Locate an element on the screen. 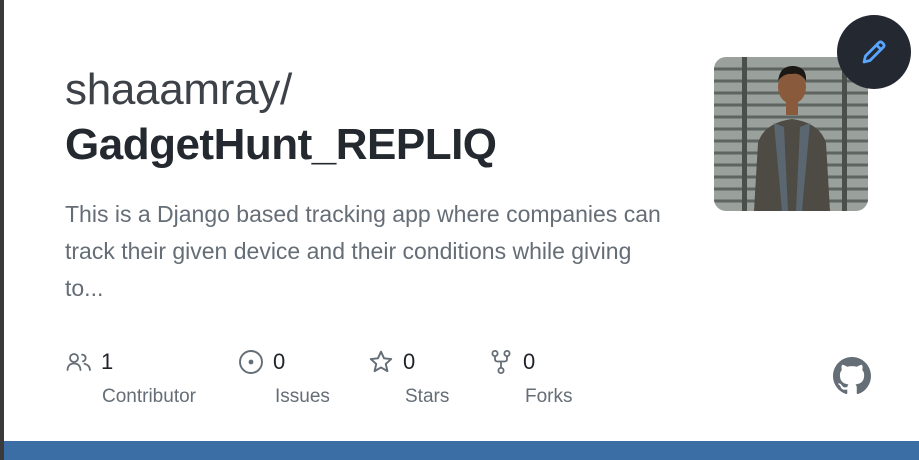 This screenshot has width=919, height=460. stat-forks: 0 Forks is located at coordinates (530, 377).